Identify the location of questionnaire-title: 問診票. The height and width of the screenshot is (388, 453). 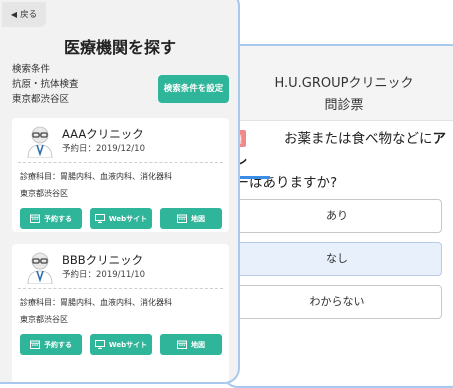
(344, 105).